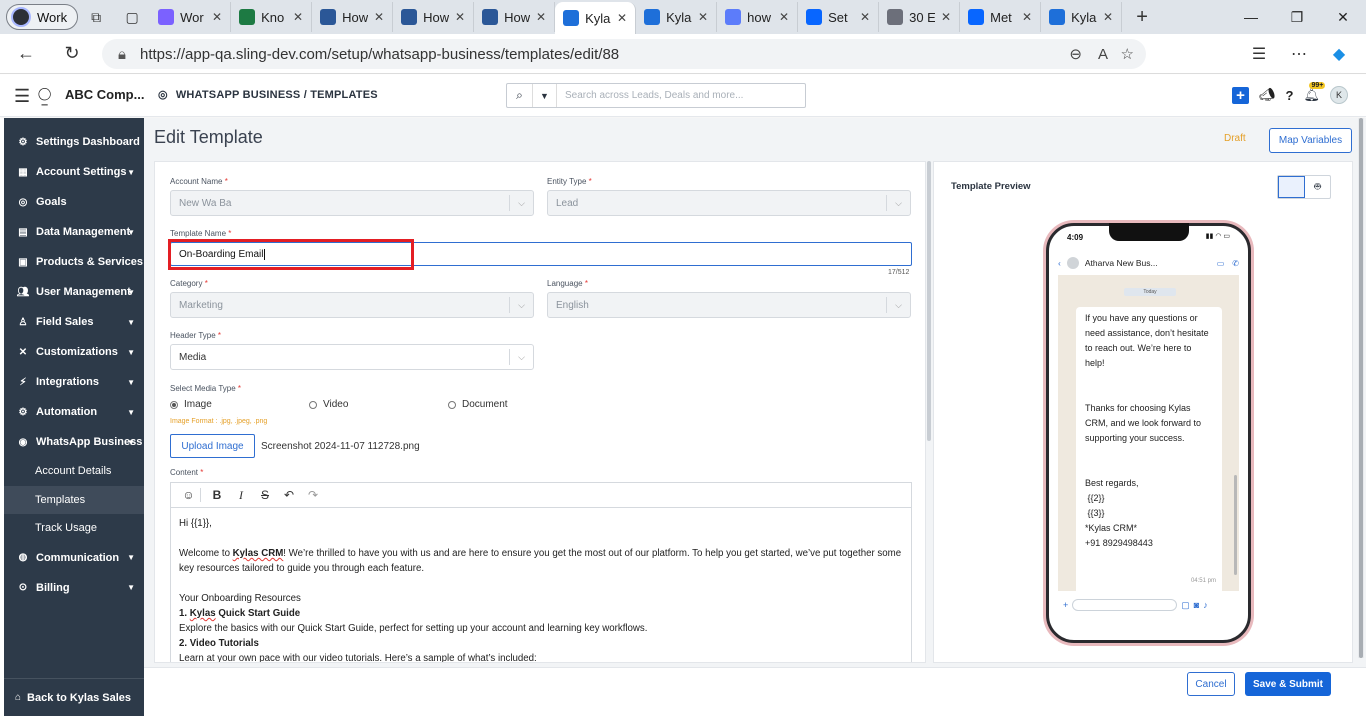  What do you see at coordinates (1001, 17) in the screenshot?
I see `browser-tab: Met ✕` at bounding box center [1001, 17].